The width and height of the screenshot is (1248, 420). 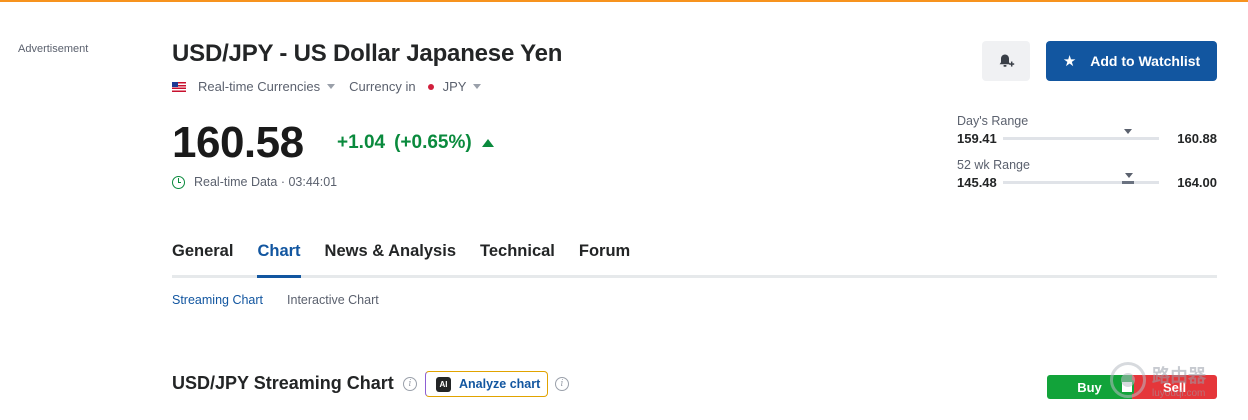 I want to click on change-percent: (+0.65%), so click(x=433, y=142).